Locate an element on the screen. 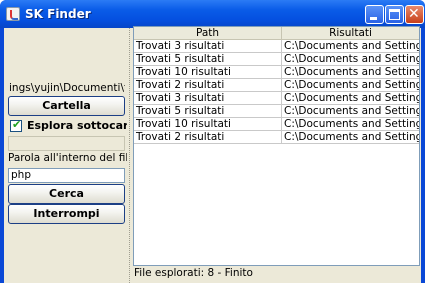 The height and width of the screenshot is (283, 425). subfolders-checkbox: ✔ is located at coordinates (16, 125).